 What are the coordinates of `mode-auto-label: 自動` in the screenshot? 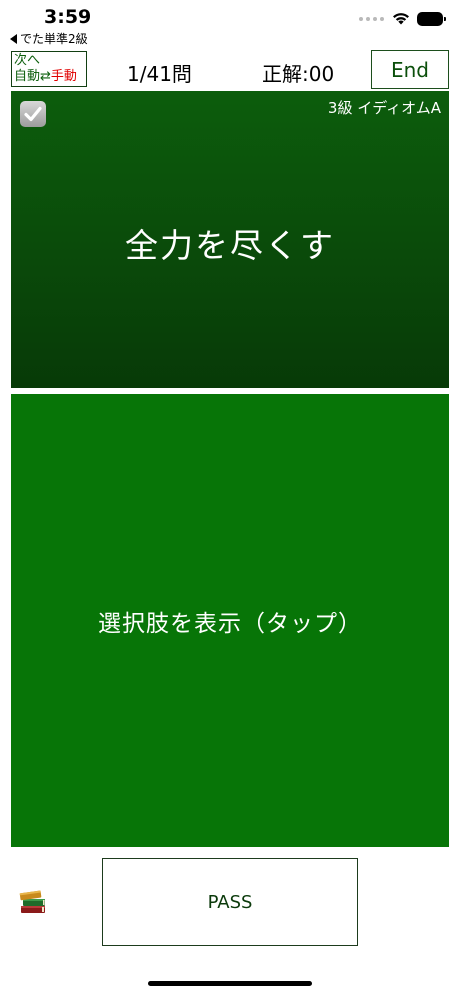 It's located at (27, 76).